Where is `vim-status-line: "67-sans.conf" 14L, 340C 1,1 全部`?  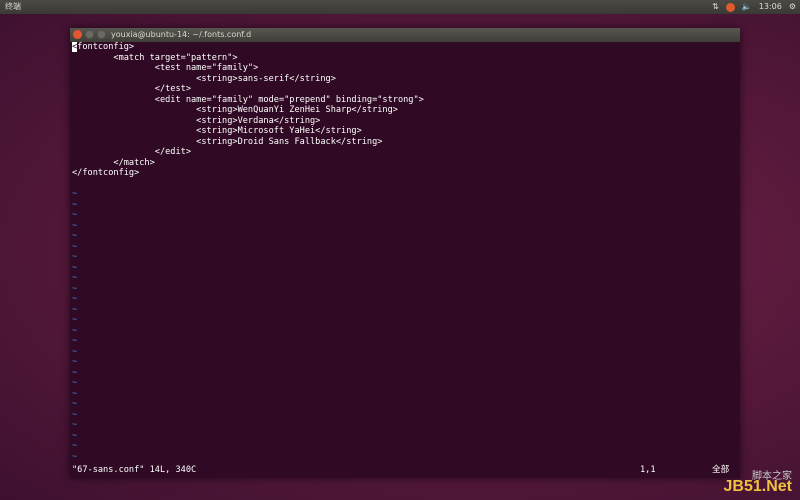
vim-status-line: "67-sans.conf" 14L, 340C 1,1 全部 is located at coordinates (406, 470).